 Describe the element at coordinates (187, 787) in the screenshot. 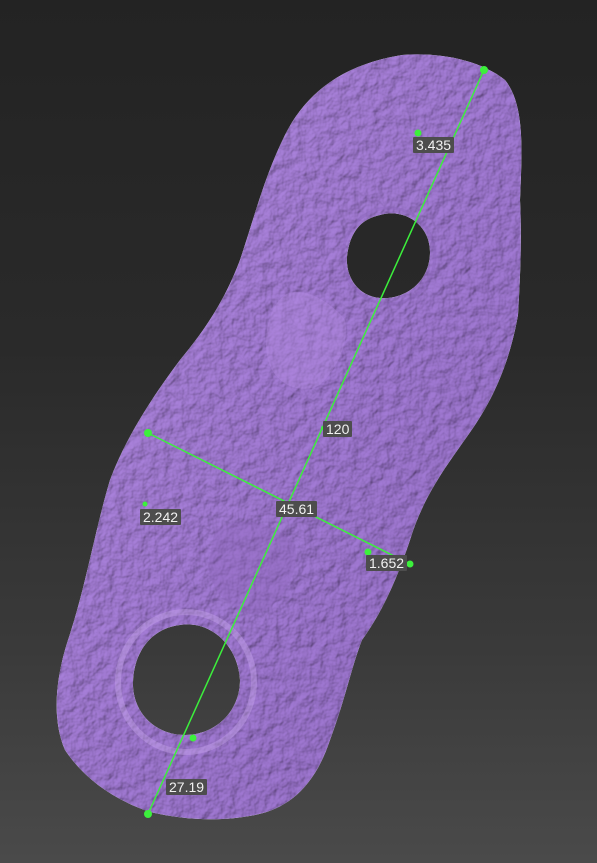

I see `bottom-hole-dimension-label: 27.19` at that location.